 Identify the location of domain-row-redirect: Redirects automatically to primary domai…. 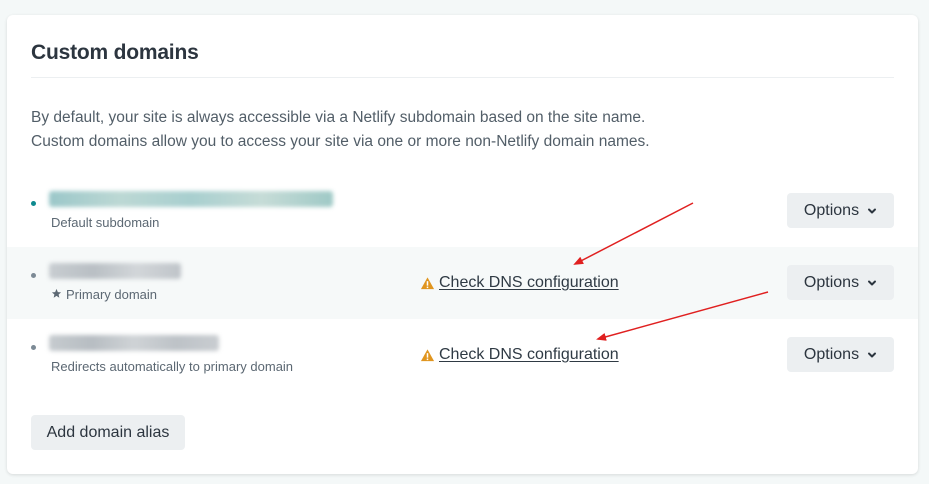
(462, 355).